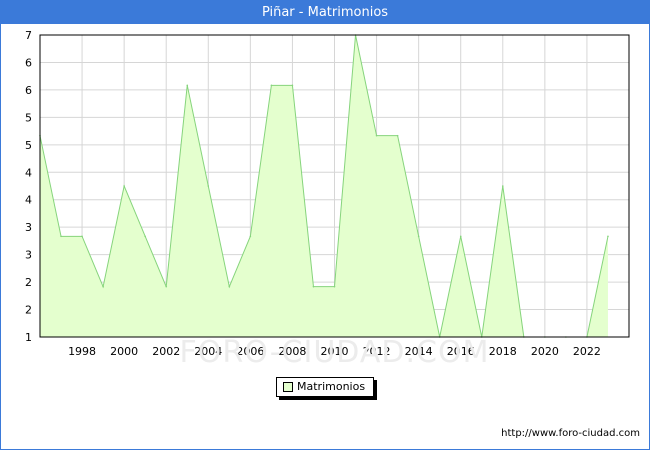  I want to click on y-tick-label: 1, so click(28, 337).